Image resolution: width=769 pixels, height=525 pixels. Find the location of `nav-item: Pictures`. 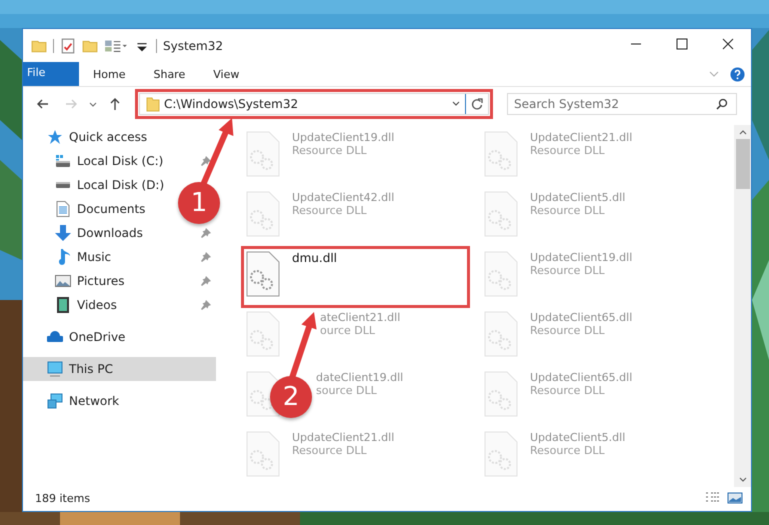

nav-item: Pictures is located at coordinates (76, 281).